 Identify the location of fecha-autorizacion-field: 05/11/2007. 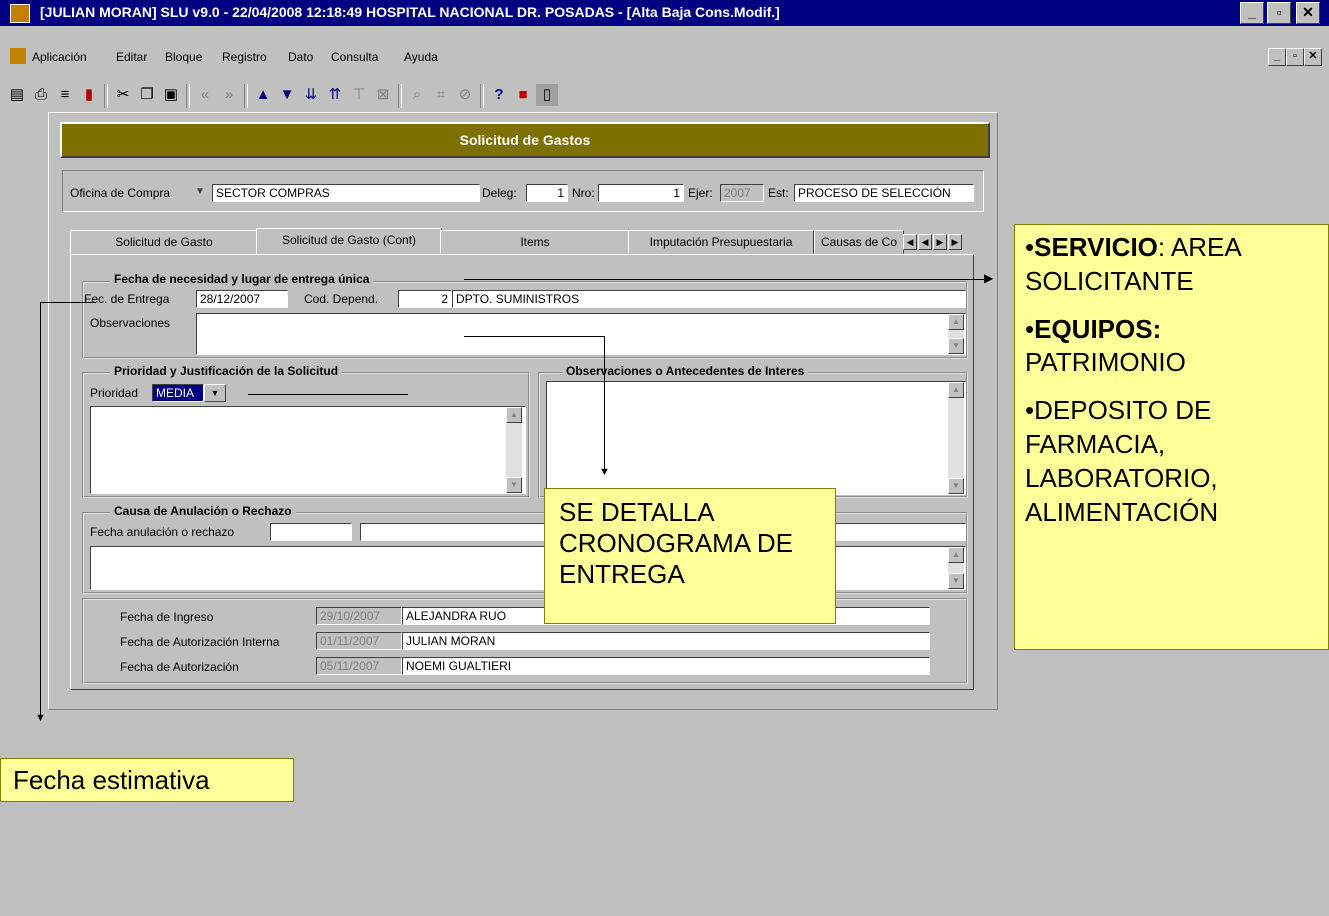
(359, 666).